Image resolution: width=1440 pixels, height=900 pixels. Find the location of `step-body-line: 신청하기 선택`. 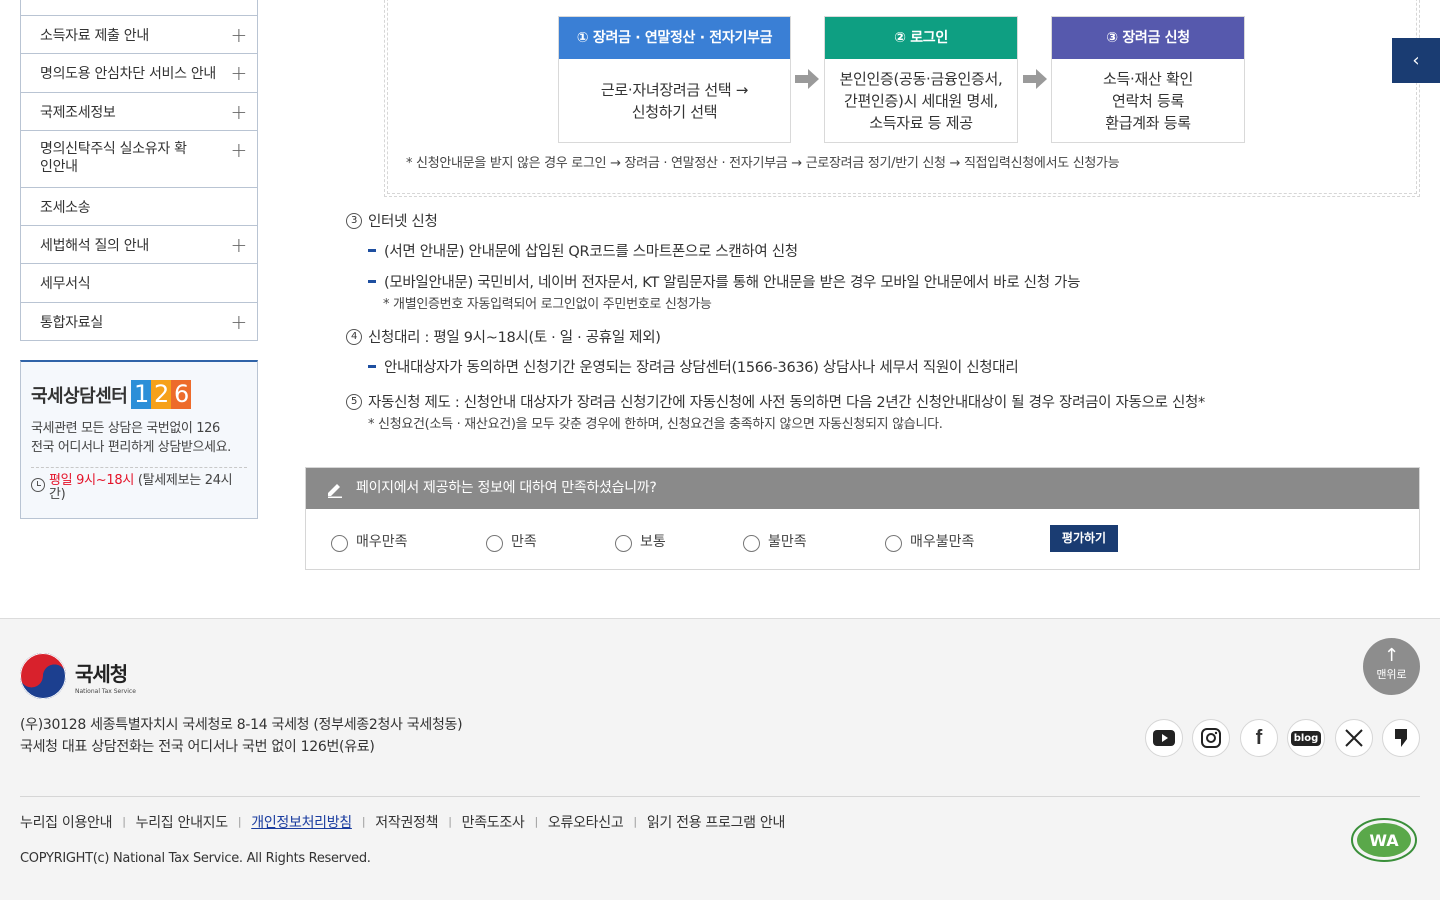

step-body-line: 신청하기 선택 is located at coordinates (674, 112).